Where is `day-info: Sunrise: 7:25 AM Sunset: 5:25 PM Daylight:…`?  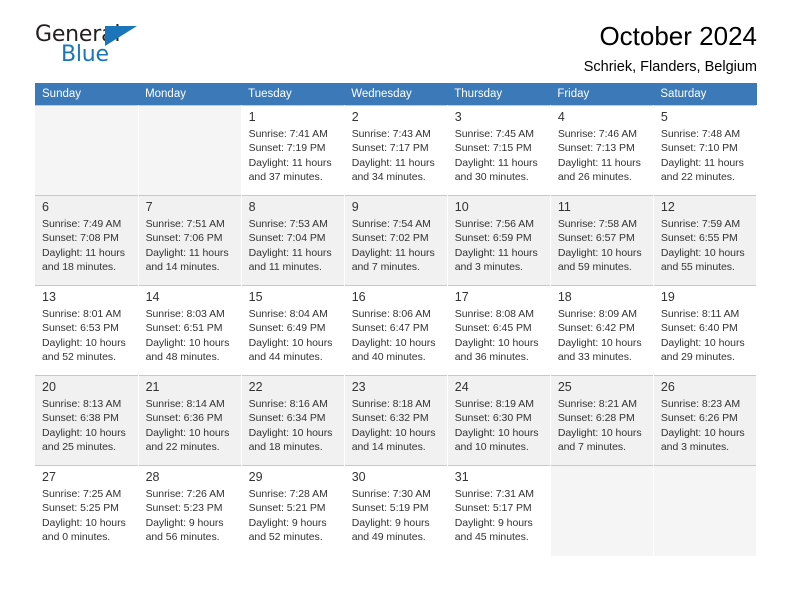
day-info: Sunrise: 7:25 AM Sunset: 5:25 PM Daylight:… is located at coordinates (87, 516).